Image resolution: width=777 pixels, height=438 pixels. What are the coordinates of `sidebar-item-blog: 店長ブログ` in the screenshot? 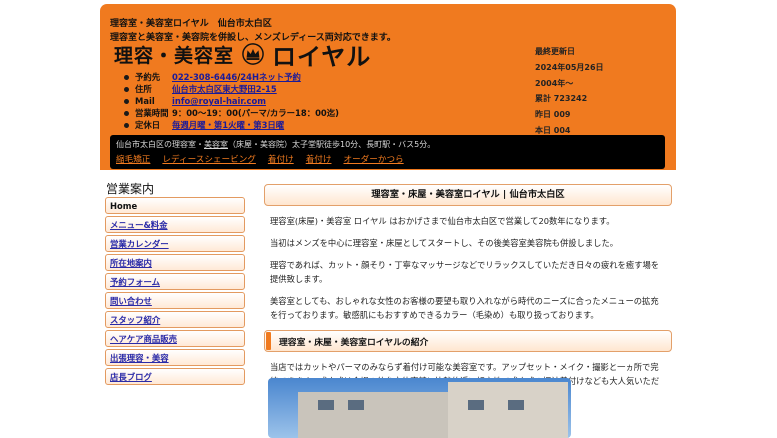 It's located at (175, 376).